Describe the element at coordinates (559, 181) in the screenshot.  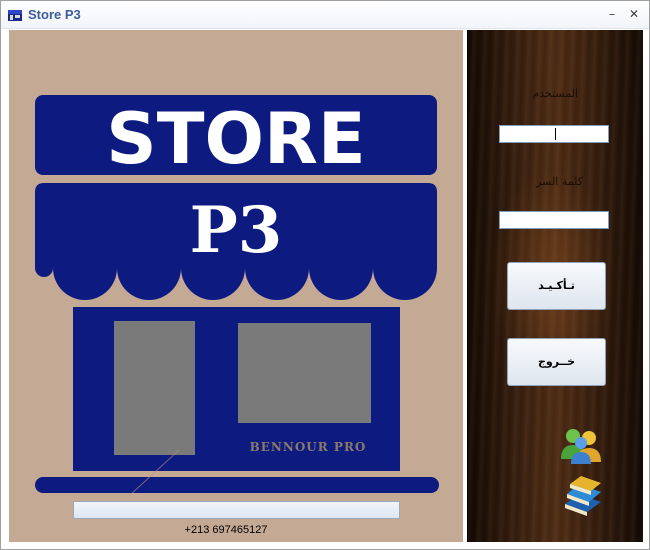
I see `password-label: كلمة السر` at that location.